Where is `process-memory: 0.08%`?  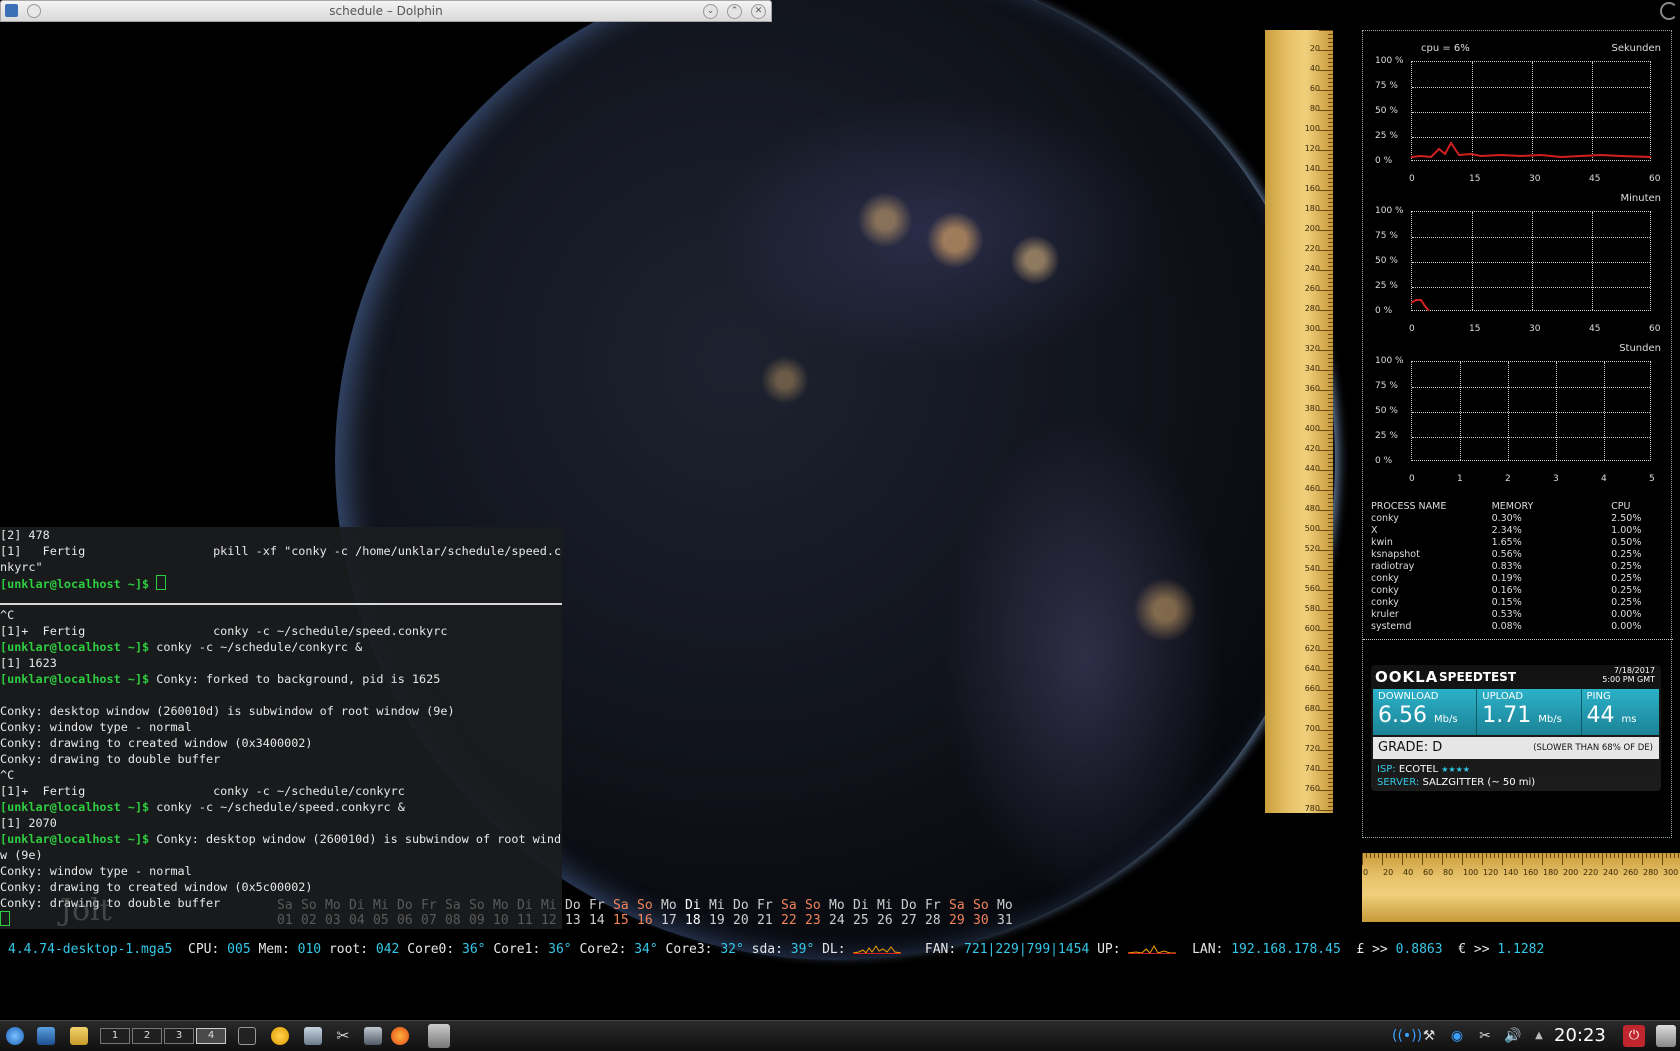
process-memory: 0.08% is located at coordinates (1506, 626).